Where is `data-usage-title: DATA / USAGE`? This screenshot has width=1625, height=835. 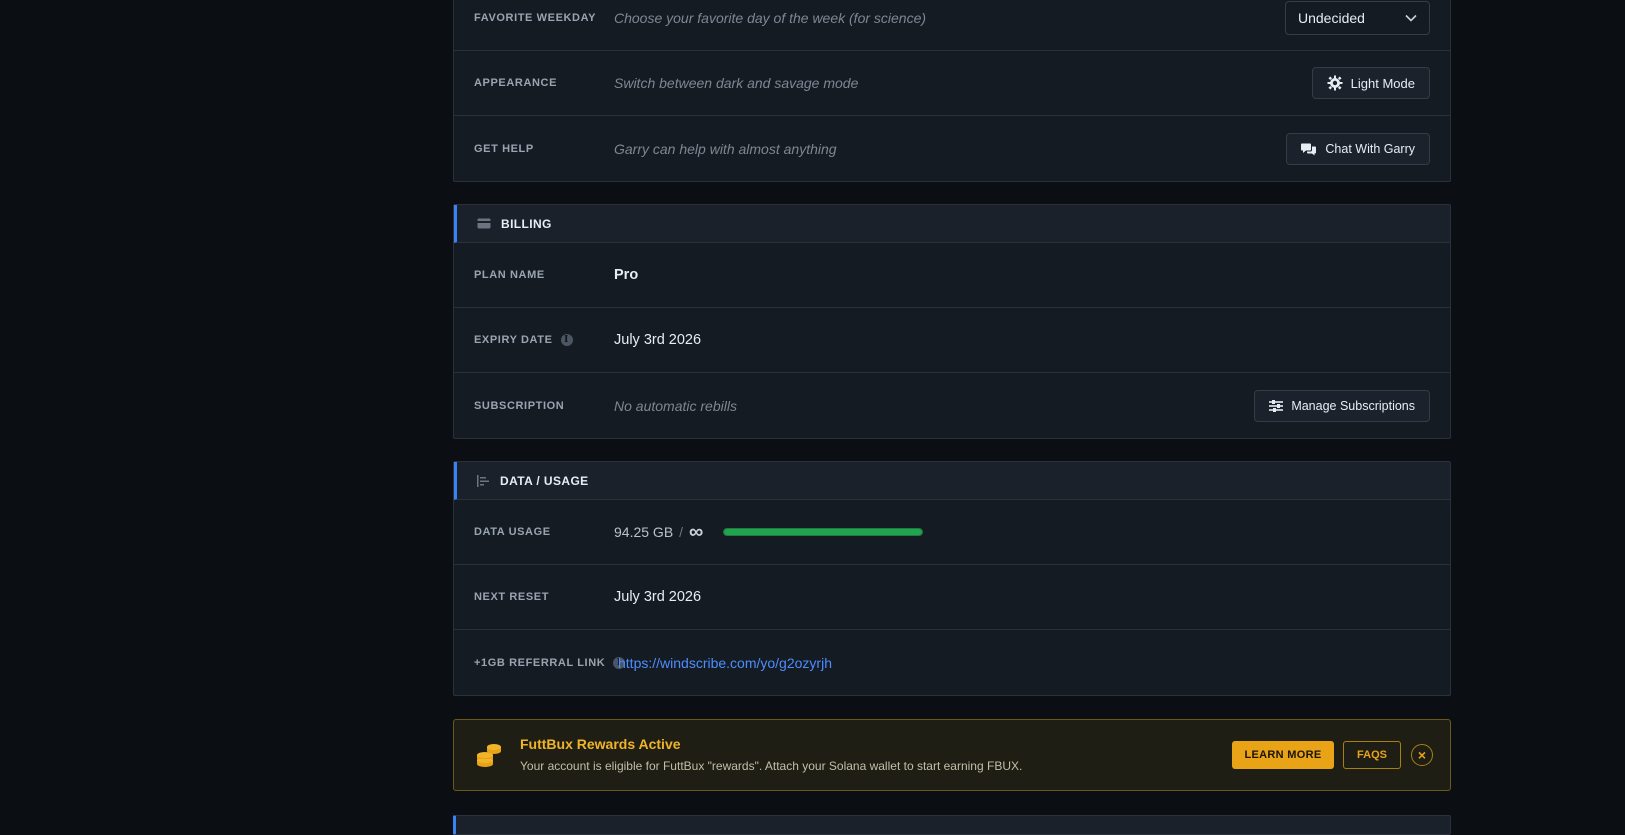
data-usage-title: DATA / USAGE is located at coordinates (544, 480).